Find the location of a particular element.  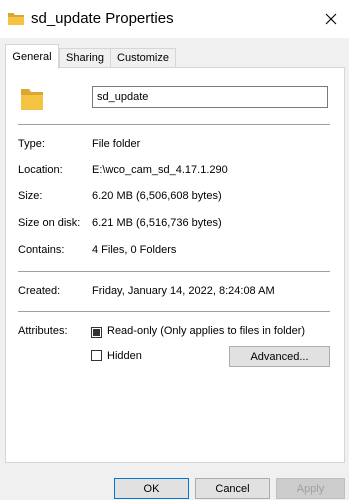

hidden-label: Hidden is located at coordinates (124, 356).